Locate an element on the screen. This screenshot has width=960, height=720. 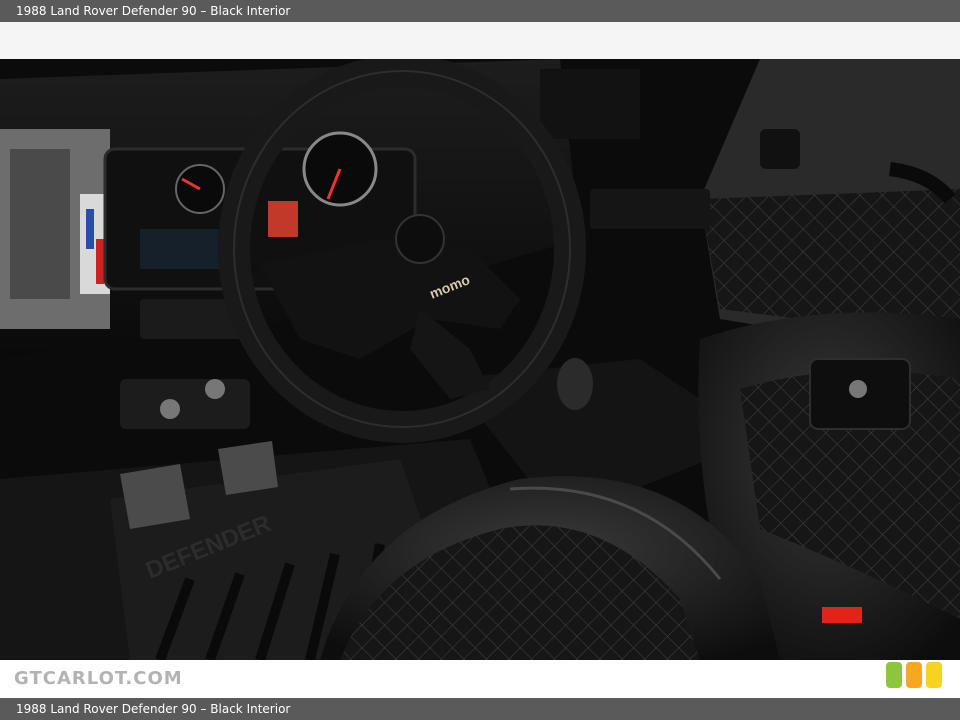
footer: GTCARLOT.COM is located at coordinates (480, 679).